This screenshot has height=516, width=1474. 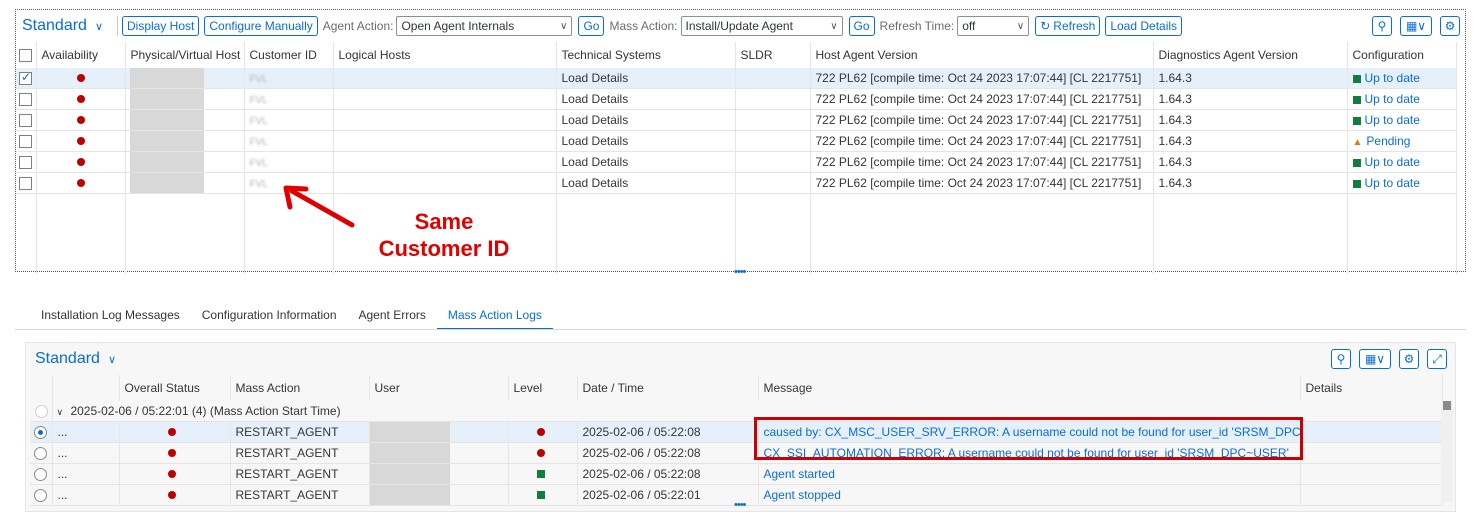 What do you see at coordinates (761, 26) in the screenshot?
I see `mass-action-select: Install/Update Agent ∨` at bounding box center [761, 26].